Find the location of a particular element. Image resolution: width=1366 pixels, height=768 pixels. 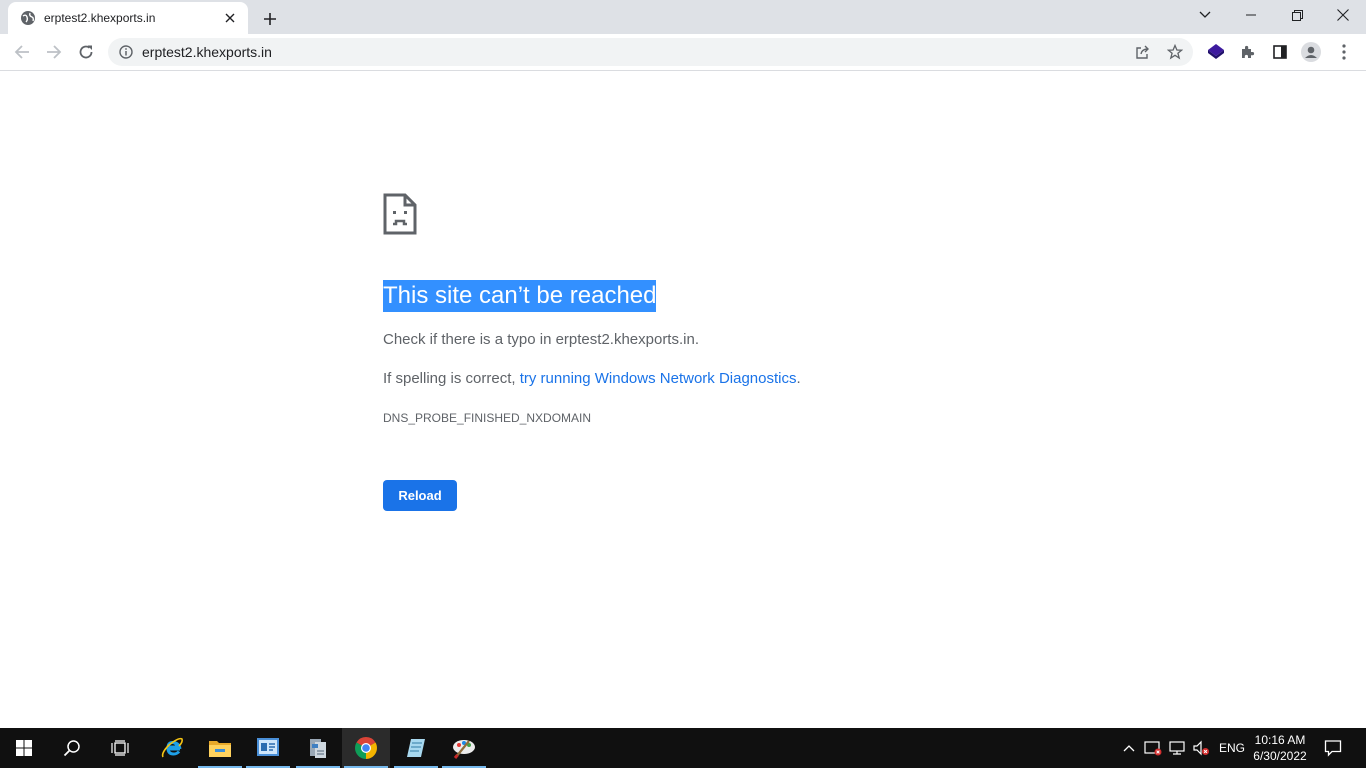

restore-icon is located at coordinates (1297, 15).